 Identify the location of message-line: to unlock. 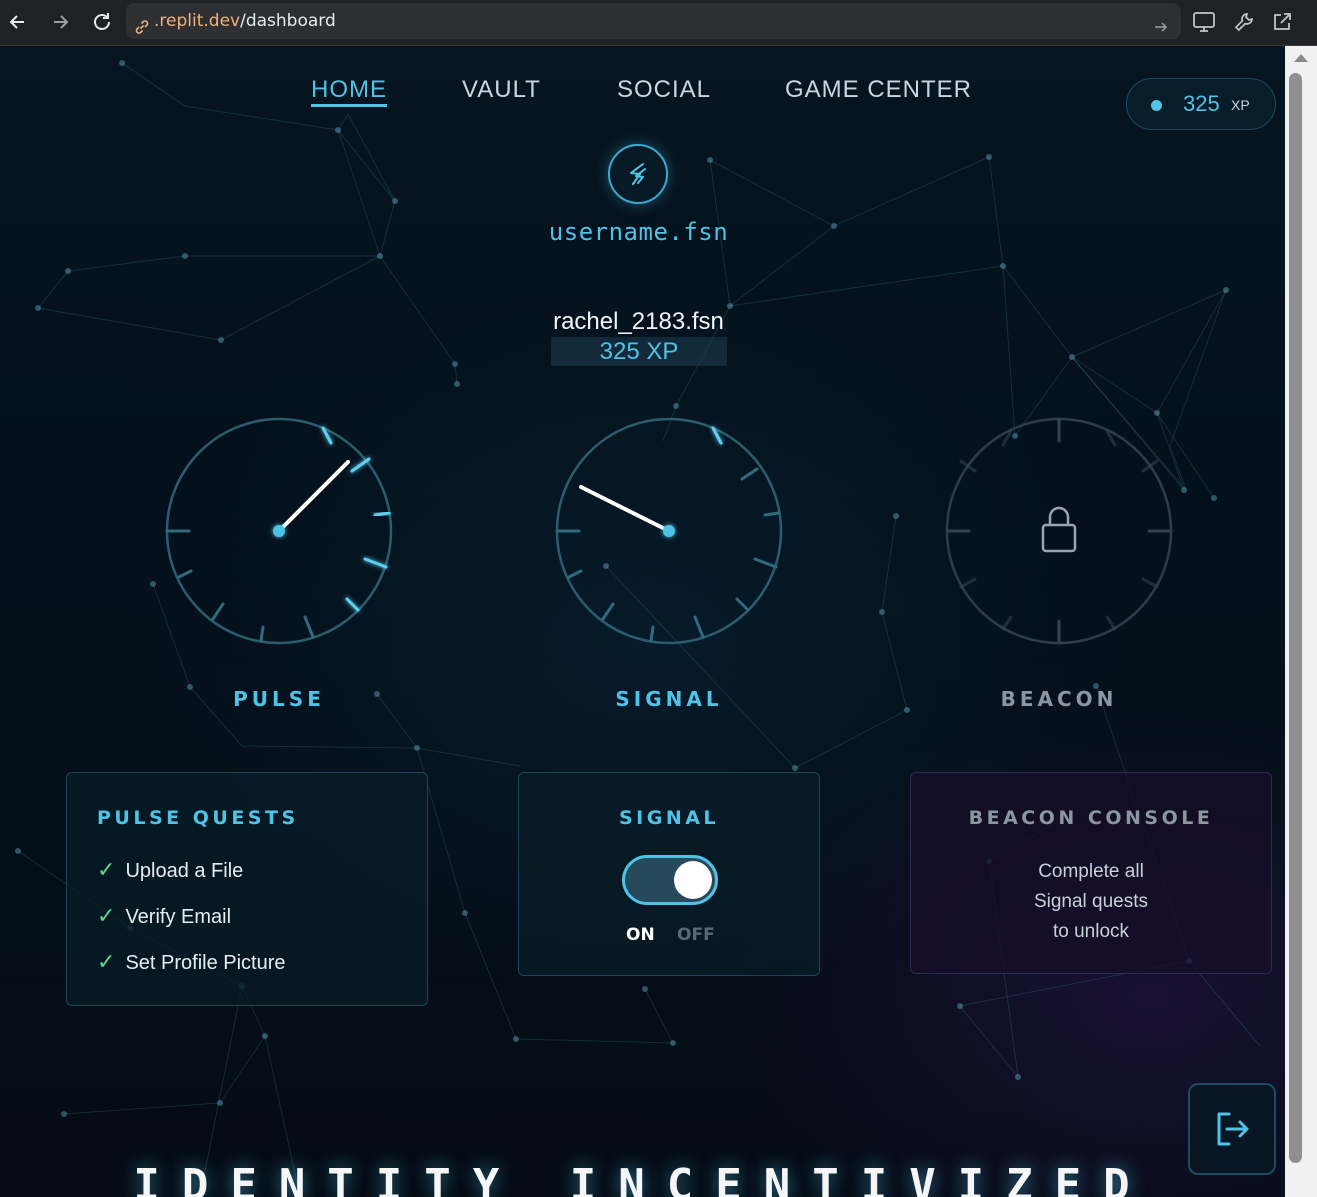
(1091, 931).